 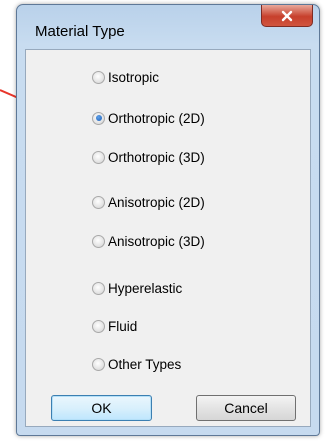 I want to click on radio-label: Hyperelastic, so click(x=145, y=288).